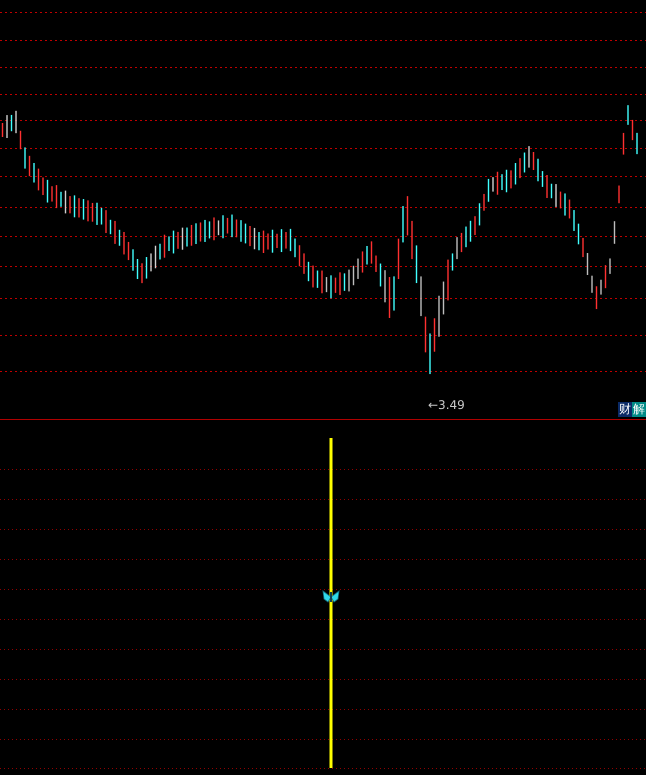  What do you see at coordinates (446, 405) in the screenshot?
I see `low-price-label: ←3.49` at bounding box center [446, 405].